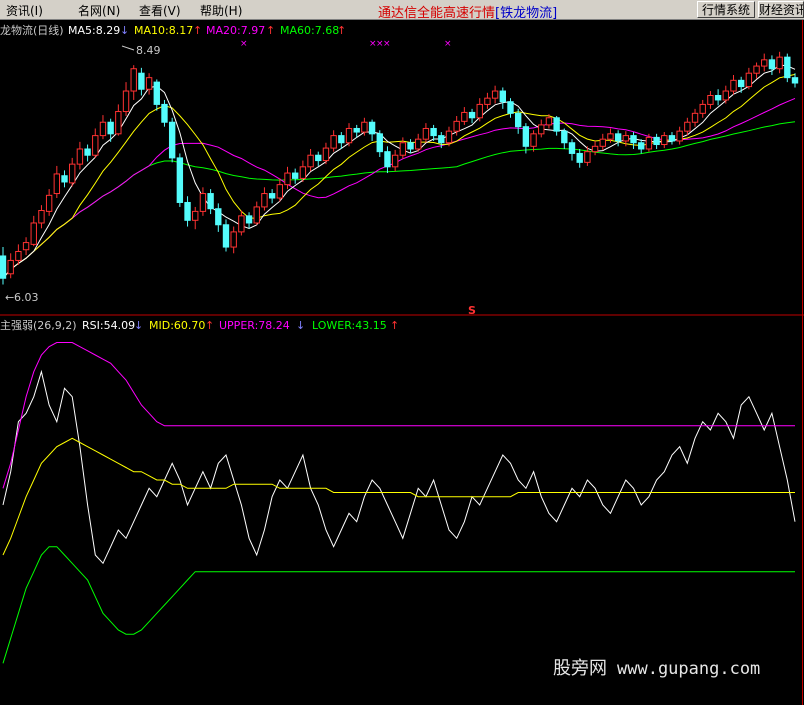 This screenshot has height=705, width=804. I want to click on signal-mark-icon: ×, so click(387, 44).